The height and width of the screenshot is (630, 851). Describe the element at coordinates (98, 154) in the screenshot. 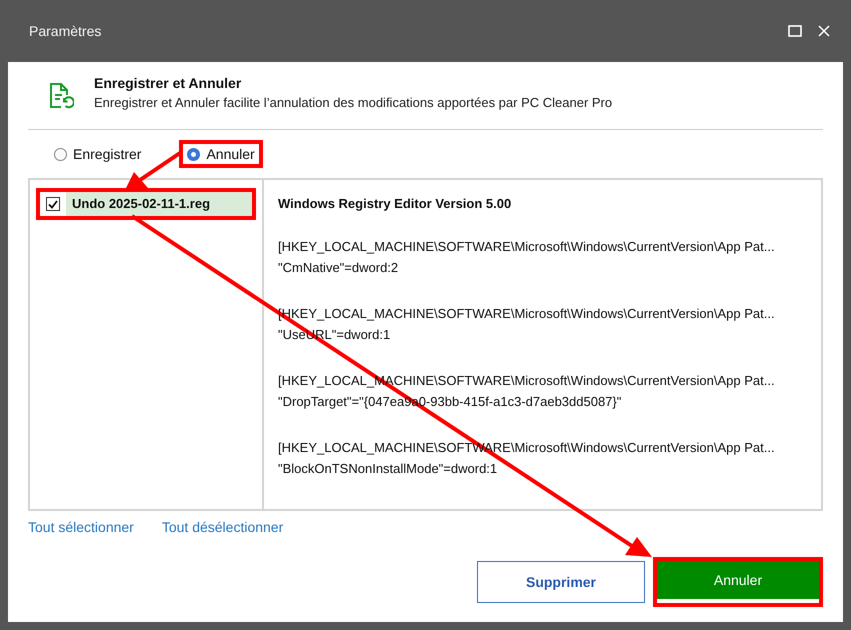

I see `radio-option: Enregistrer` at that location.